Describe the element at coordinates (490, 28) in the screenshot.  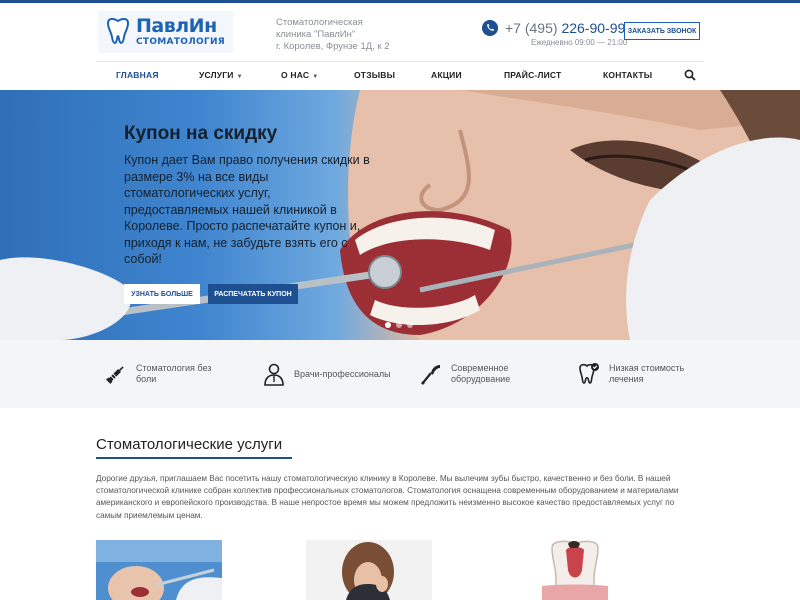
I see `phone-icon` at that location.